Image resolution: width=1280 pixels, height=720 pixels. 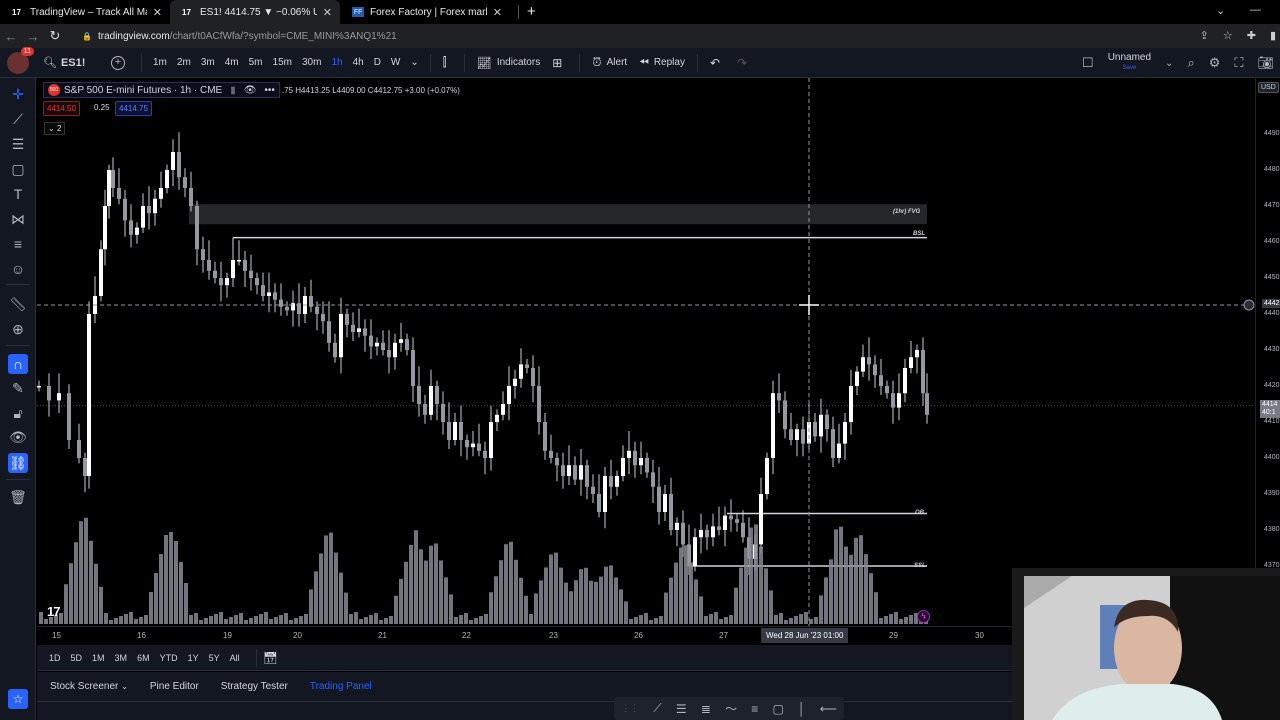 What do you see at coordinates (1130, 68) in the screenshot?
I see `layout-save: Save` at bounding box center [1130, 68].